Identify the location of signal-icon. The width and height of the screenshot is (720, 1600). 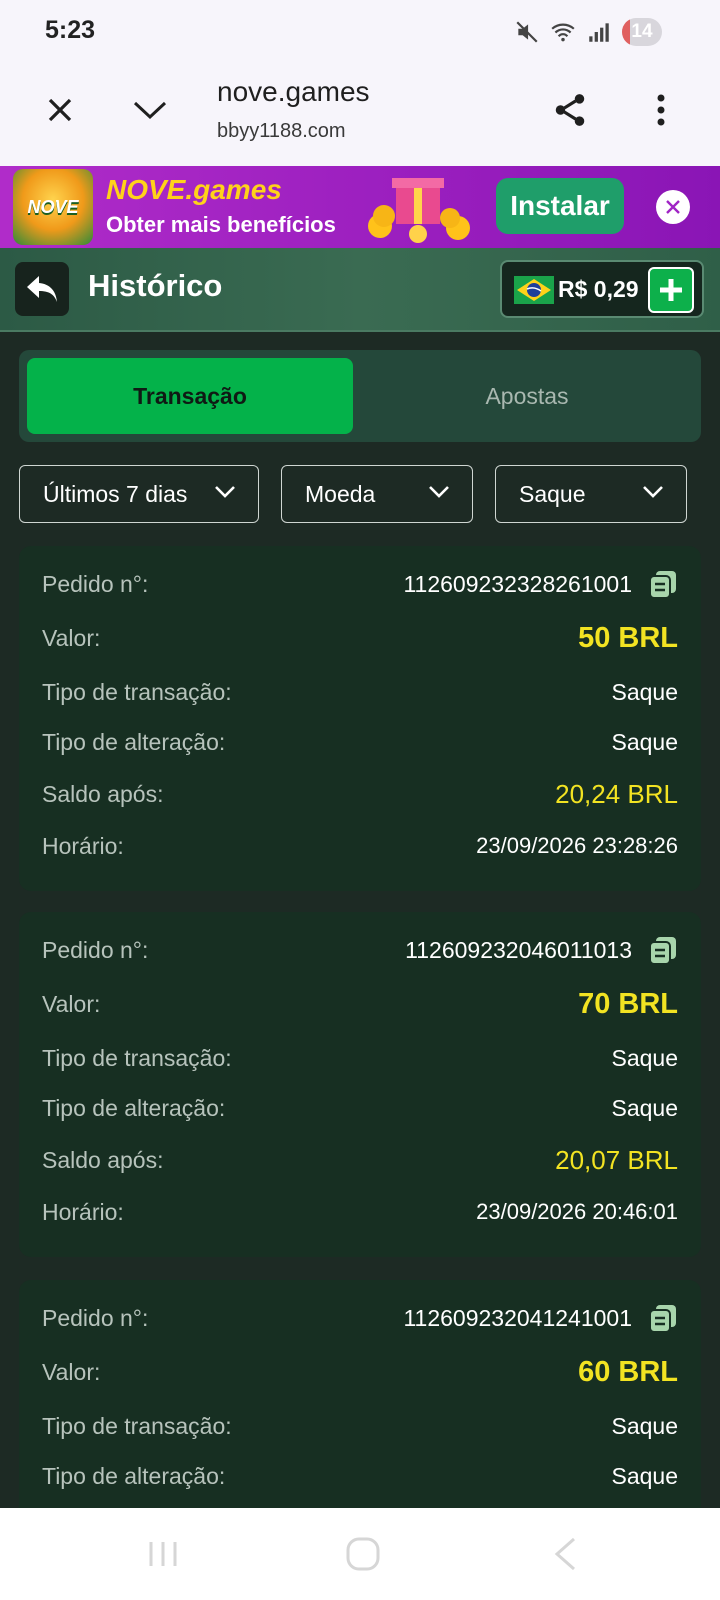
(599, 32).